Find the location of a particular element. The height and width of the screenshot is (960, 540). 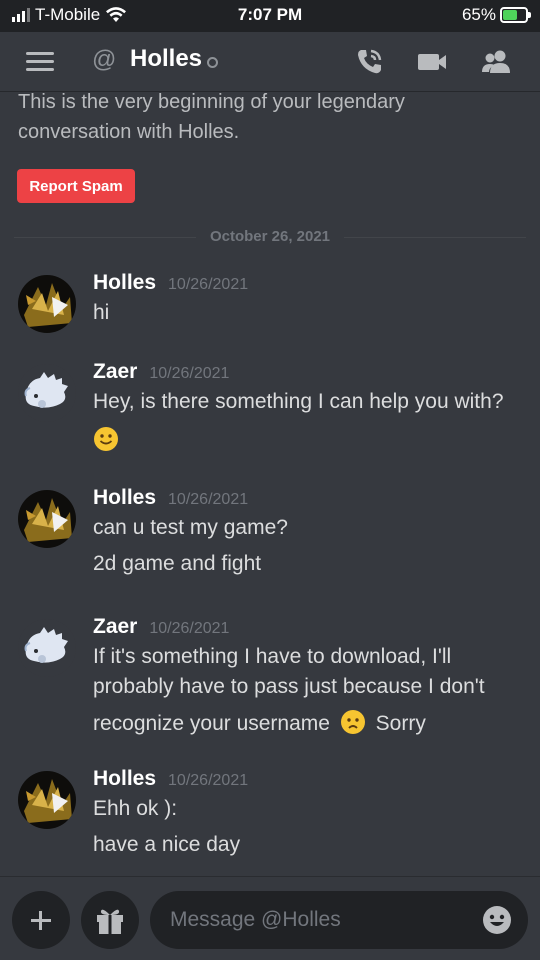

message-text: 2d game and fight is located at coordinates (177, 563).